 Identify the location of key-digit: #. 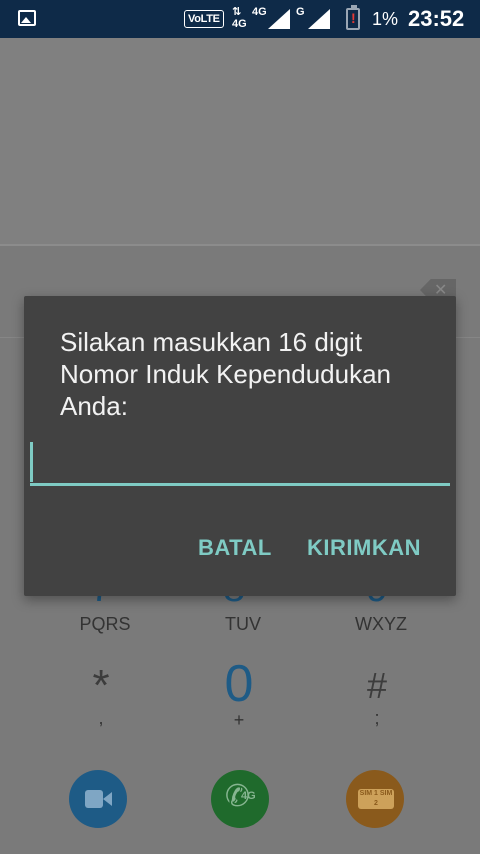
(377, 685).